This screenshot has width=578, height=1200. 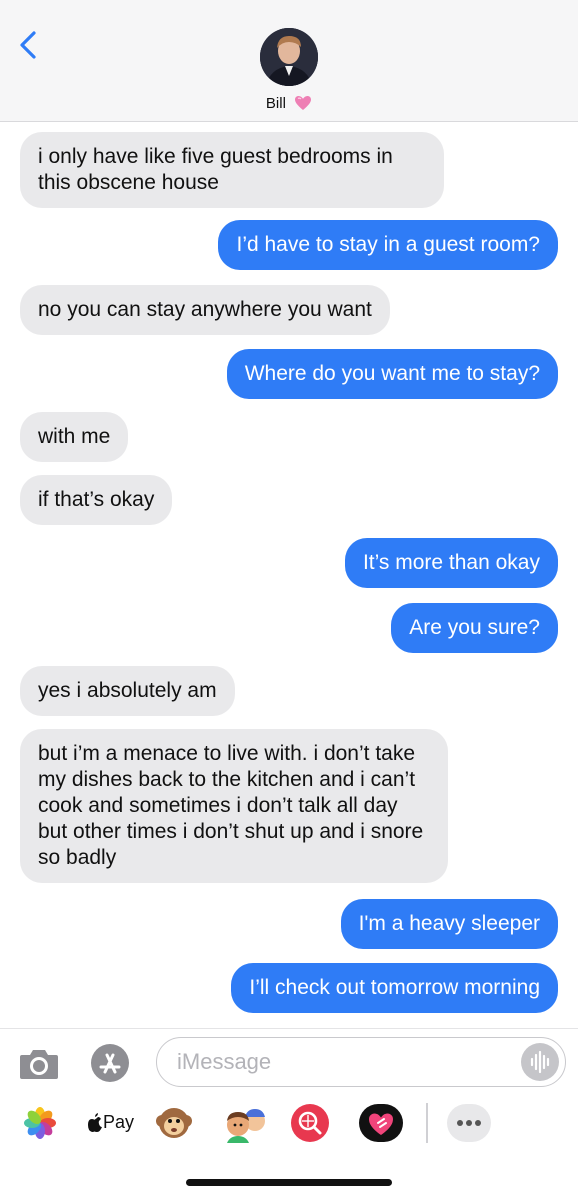 I want to click on conversation-header: Bill, so click(x=289, y=61).